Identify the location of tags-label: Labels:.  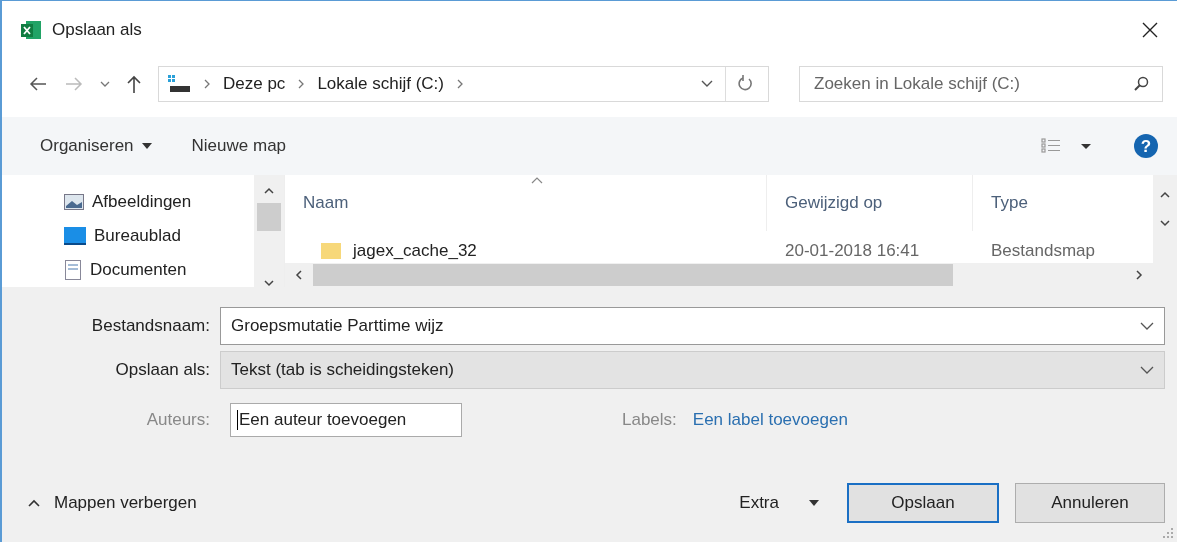
(649, 420).